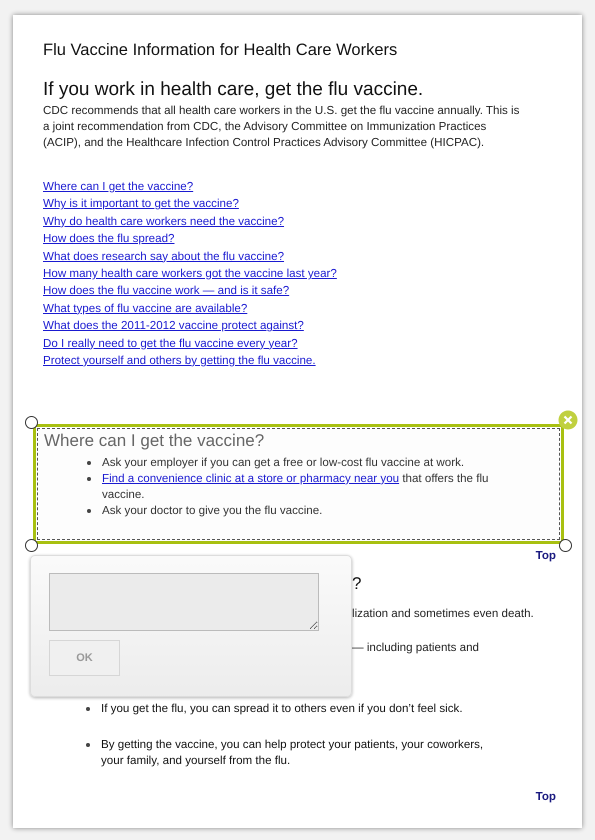  What do you see at coordinates (155, 440) in the screenshot?
I see `section-heading: Where can I get the vaccine?` at bounding box center [155, 440].